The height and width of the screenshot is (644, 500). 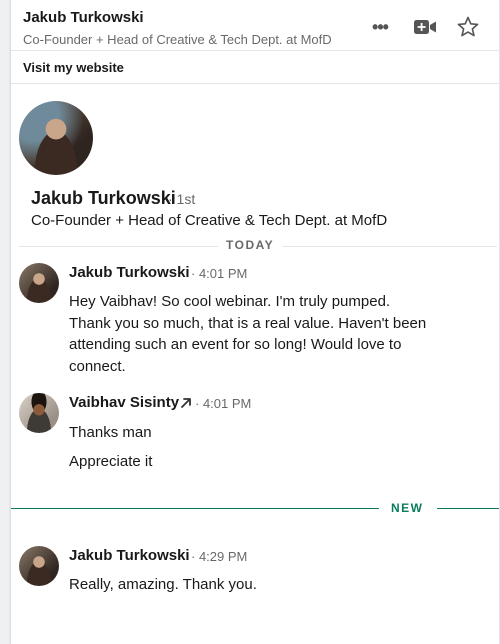 What do you see at coordinates (468, 27) in the screenshot?
I see `star-icon` at bounding box center [468, 27].